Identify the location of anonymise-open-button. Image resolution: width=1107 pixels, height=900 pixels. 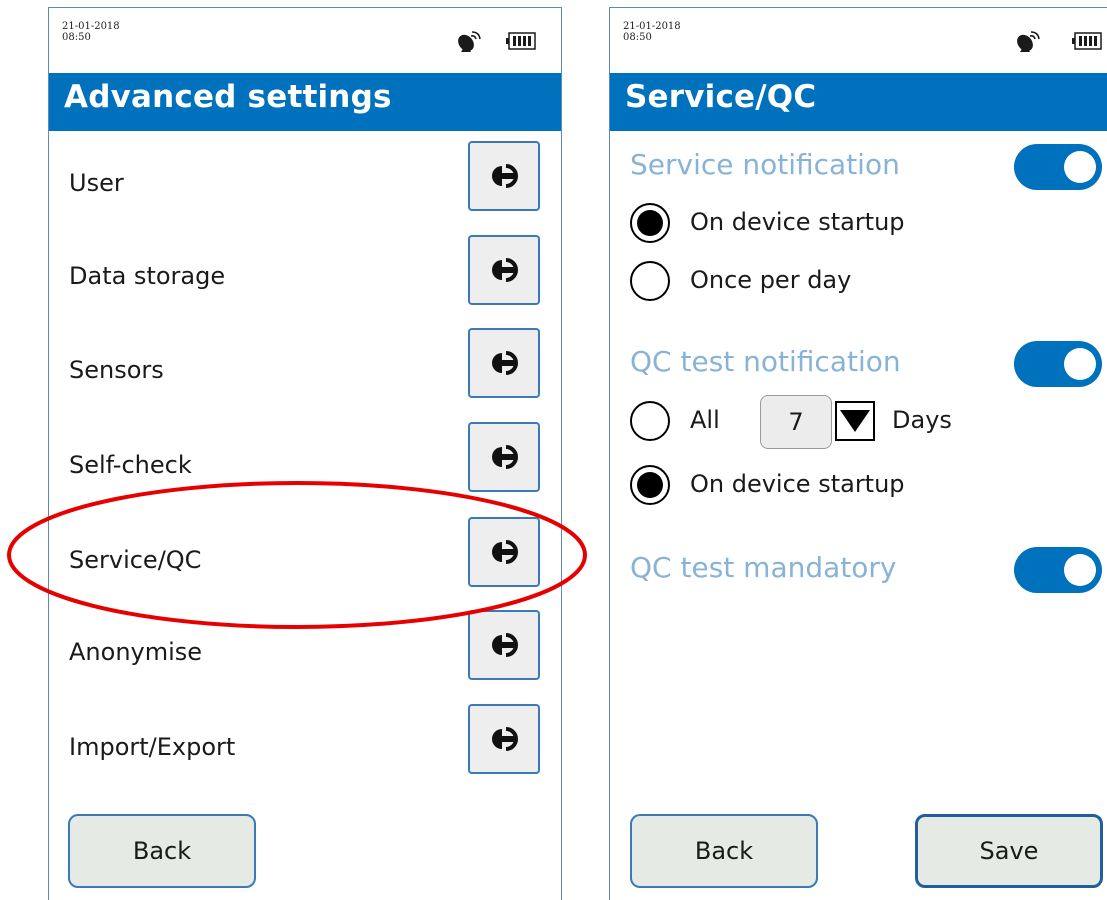
(504, 645).